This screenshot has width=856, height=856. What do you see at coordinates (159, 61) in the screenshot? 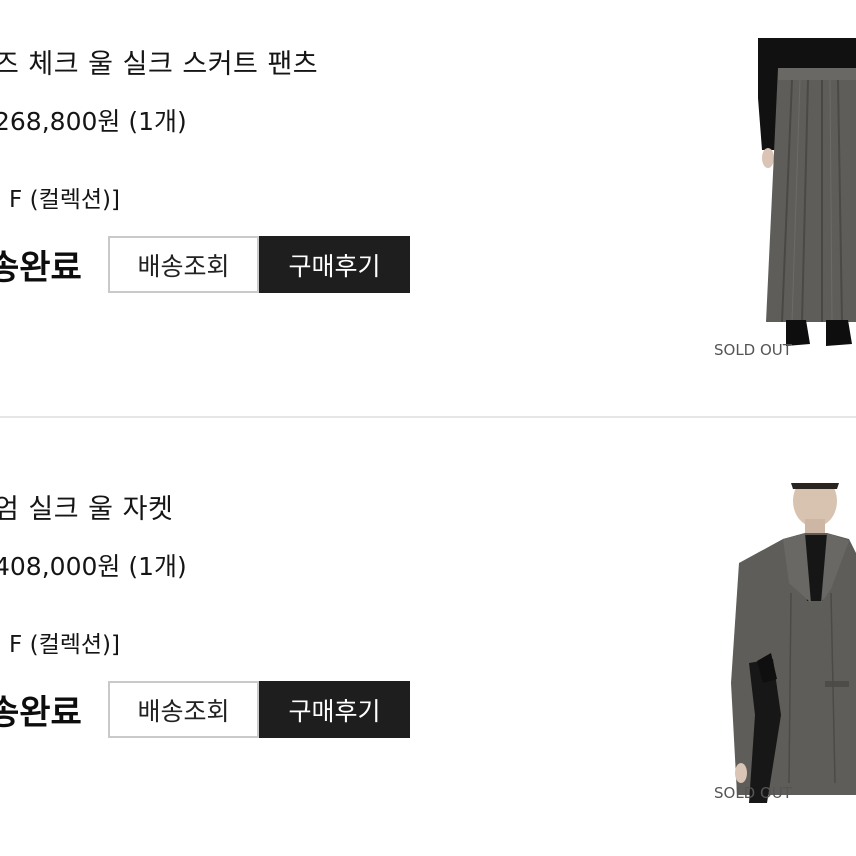
I see `product-name: 즈 체크 울 실크 스커트 팬츠` at bounding box center [159, 61].